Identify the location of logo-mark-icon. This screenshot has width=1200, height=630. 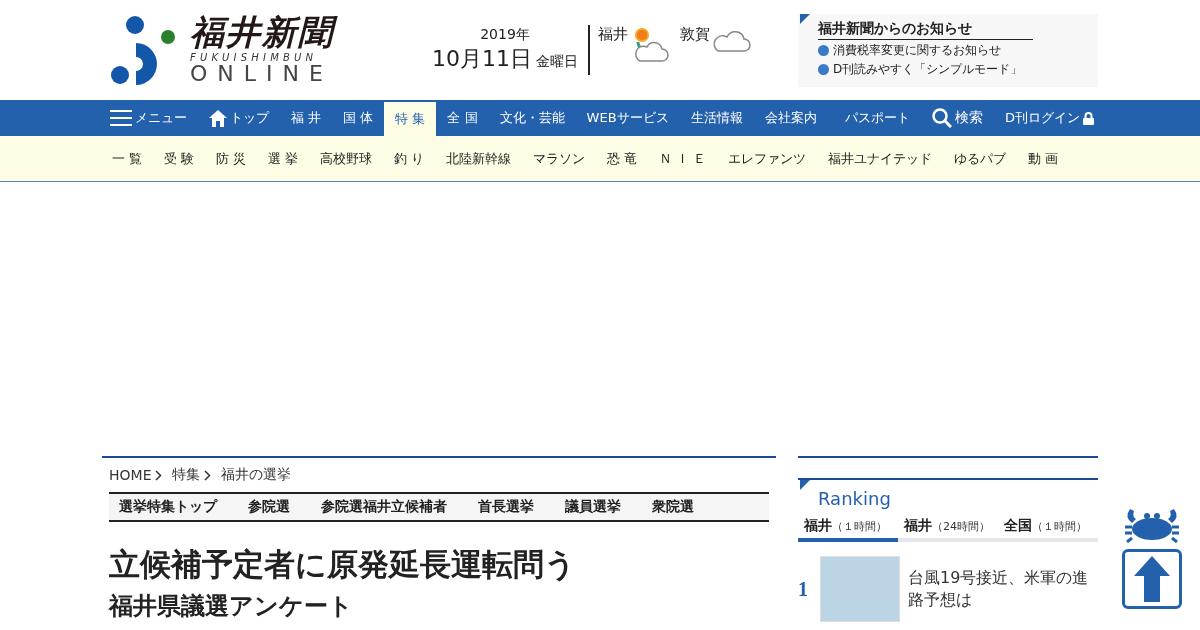
(143, 50).